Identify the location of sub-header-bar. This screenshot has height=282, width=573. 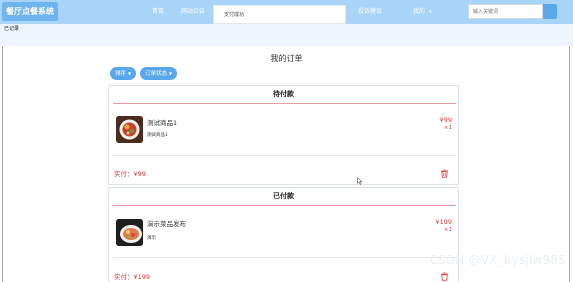
(286, 35).